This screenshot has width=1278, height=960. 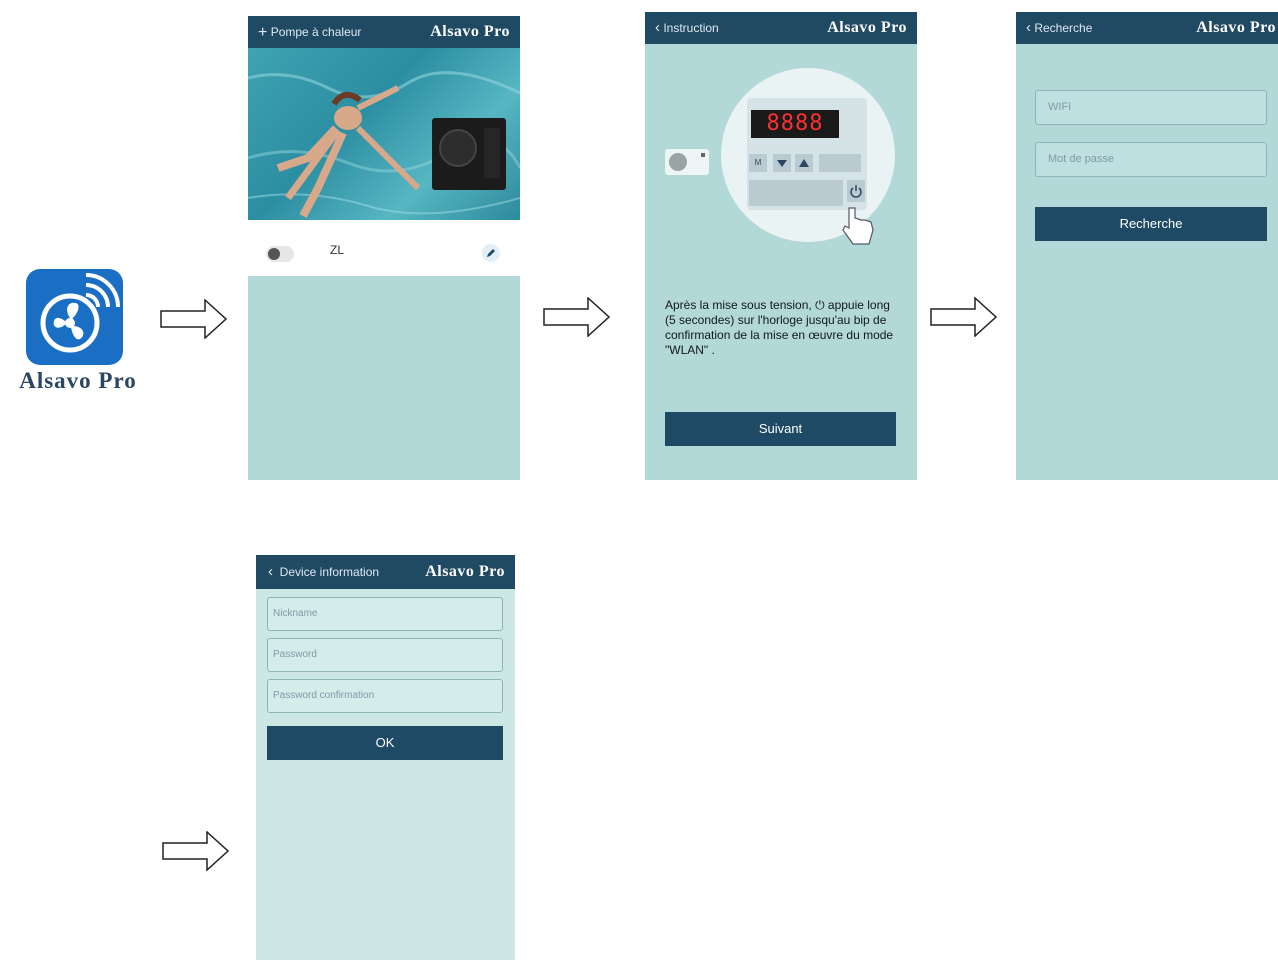 What do you see at coordinates (687, 28) in the screenshot?
I see `back-button: ‹ Instruction` at bounding box center [687, 28].